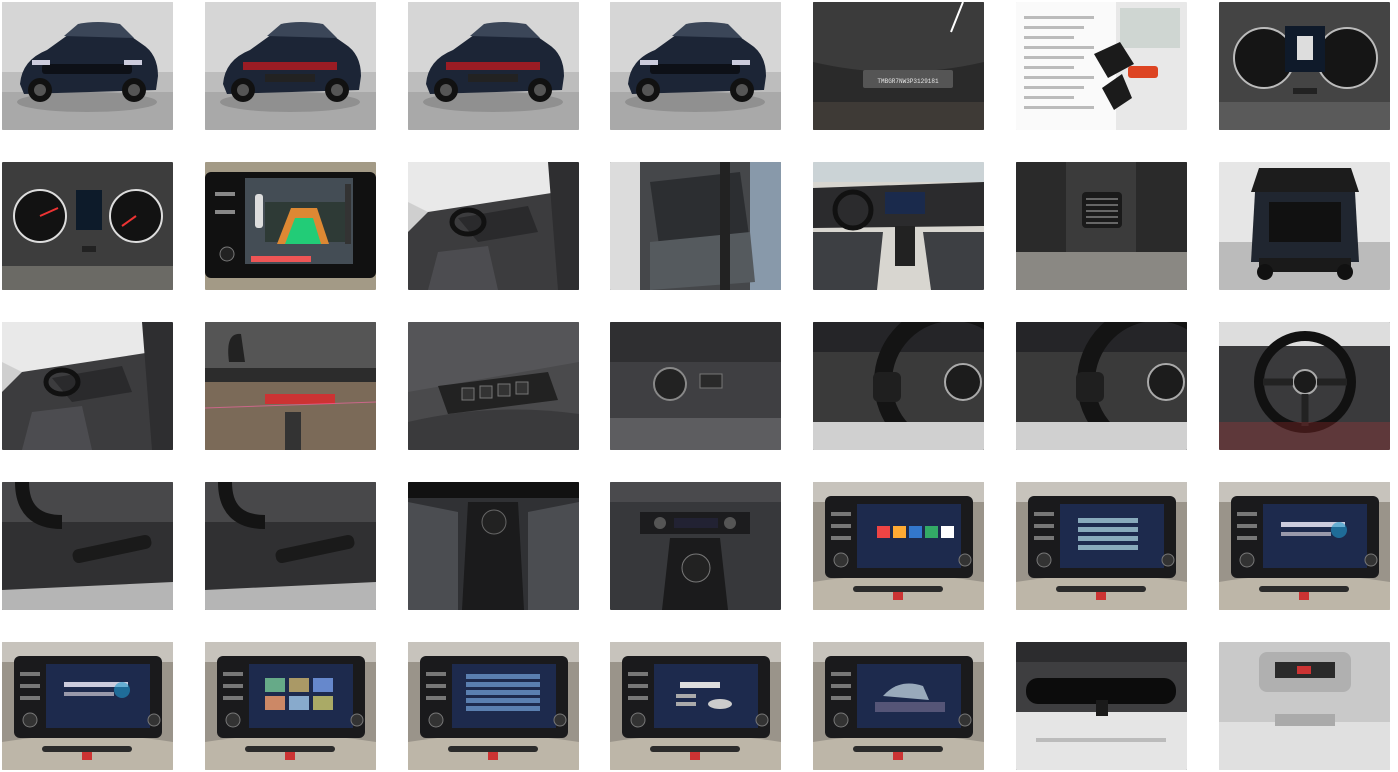 The image size is (1398, 772). I want to click on photo-thumbnail-interior-rear-seats, so click(695, 226).